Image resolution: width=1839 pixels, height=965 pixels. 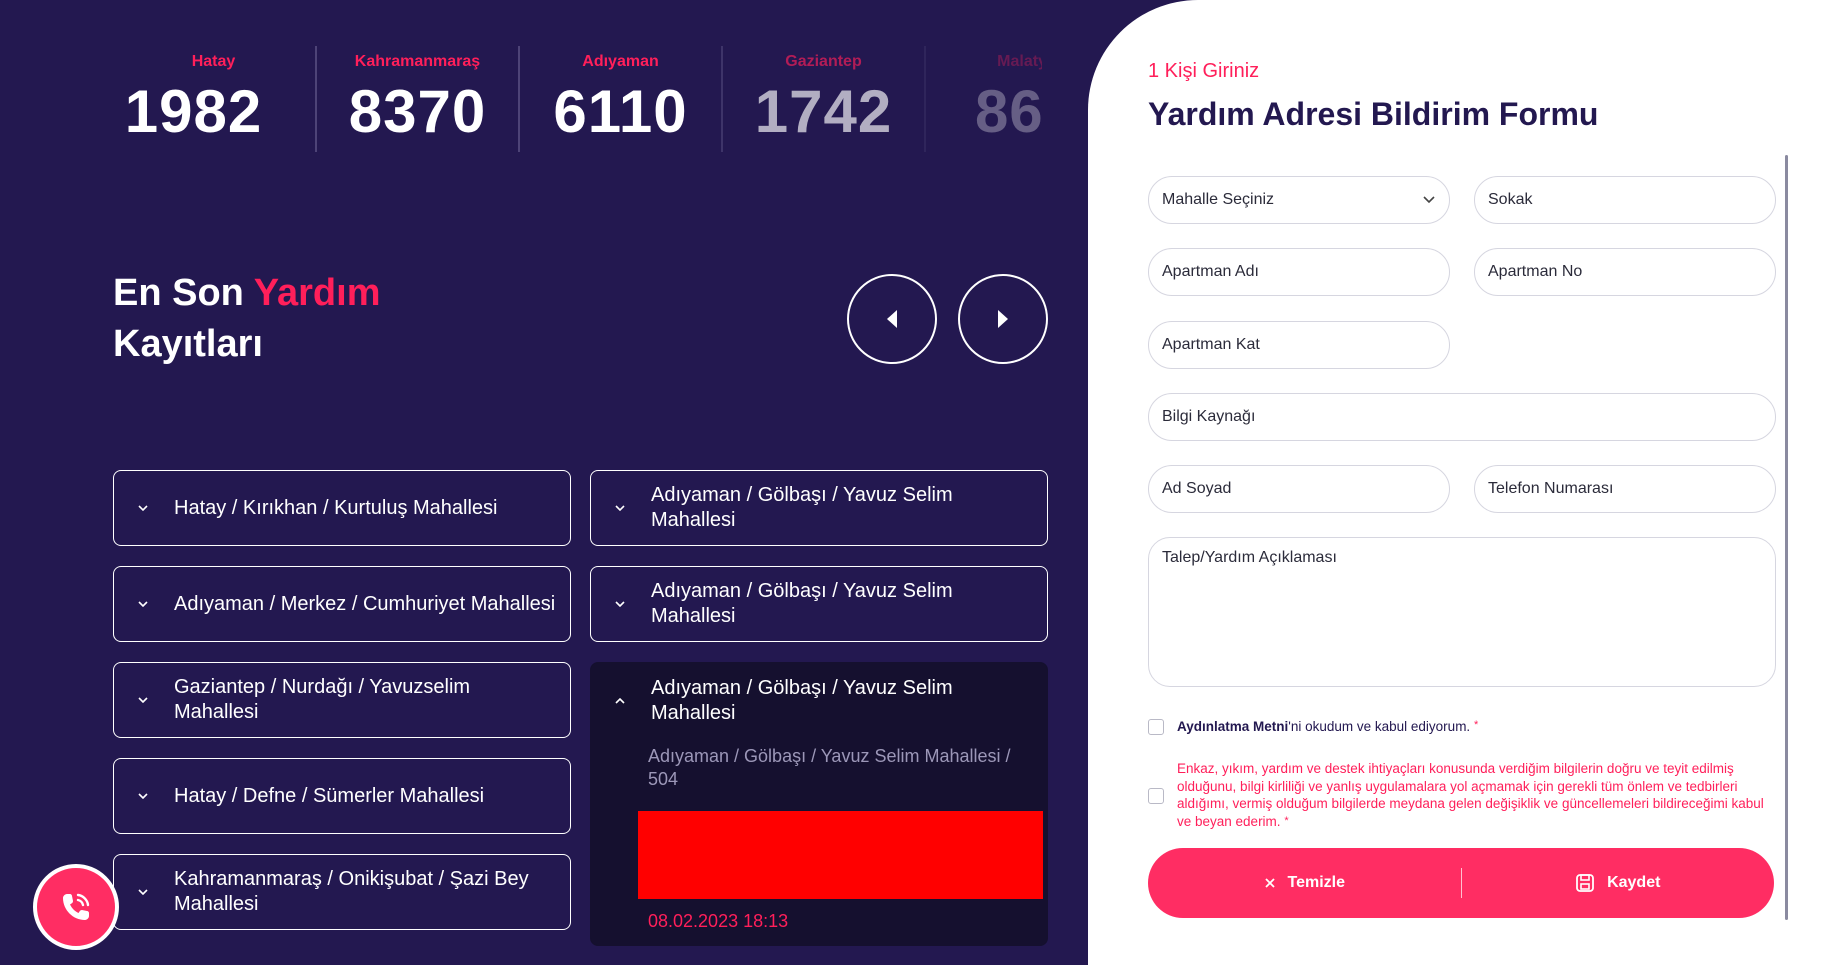 I want to click on stat-malatya: Malatya 869, so click(x=983, y=99).